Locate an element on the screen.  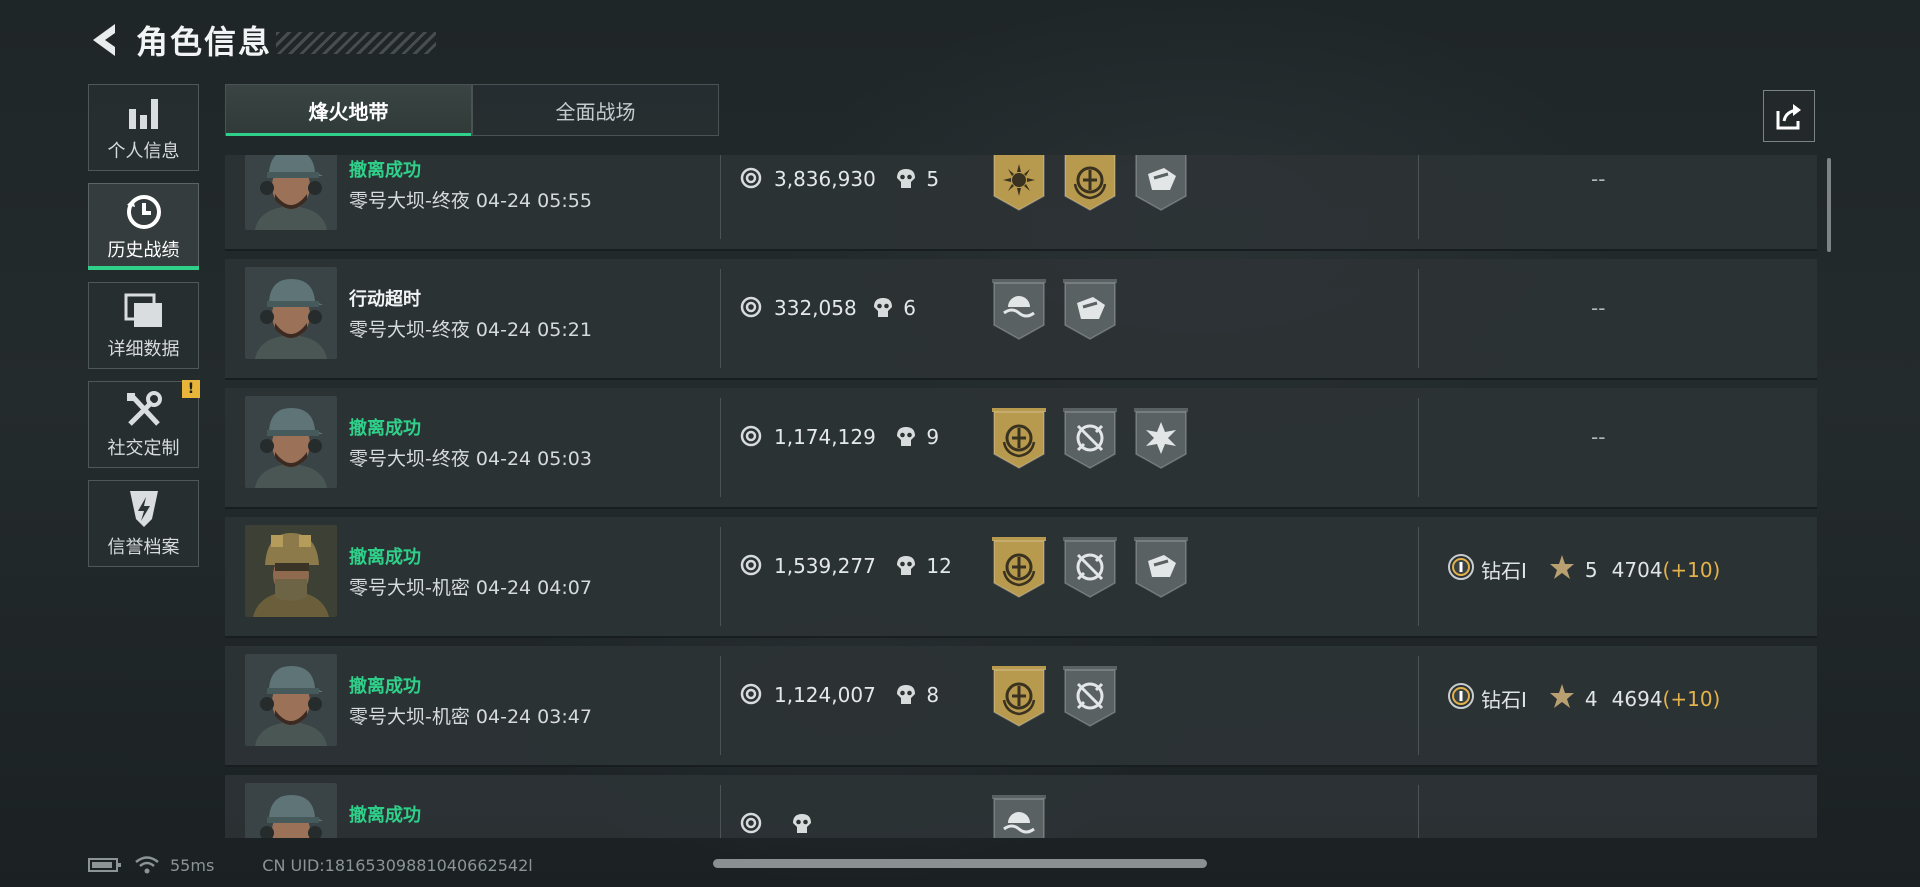
sidebar-item-label: 信誉档案 is located at coordinates (143, 547).